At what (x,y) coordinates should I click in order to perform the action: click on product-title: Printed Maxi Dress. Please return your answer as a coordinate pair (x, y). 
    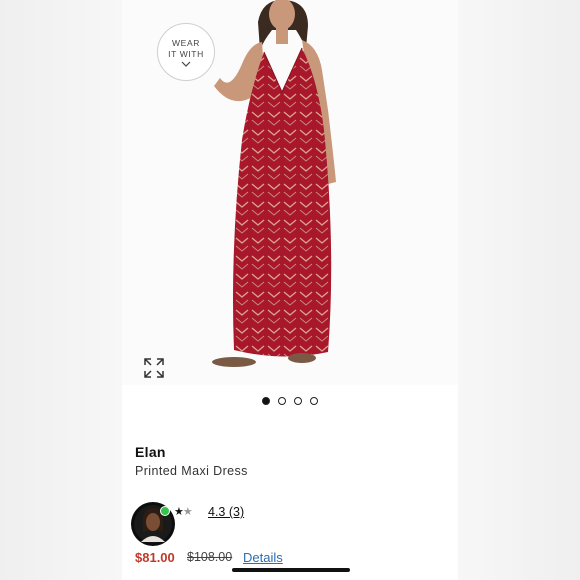
    Looking at the image, I should click on (191, 471).